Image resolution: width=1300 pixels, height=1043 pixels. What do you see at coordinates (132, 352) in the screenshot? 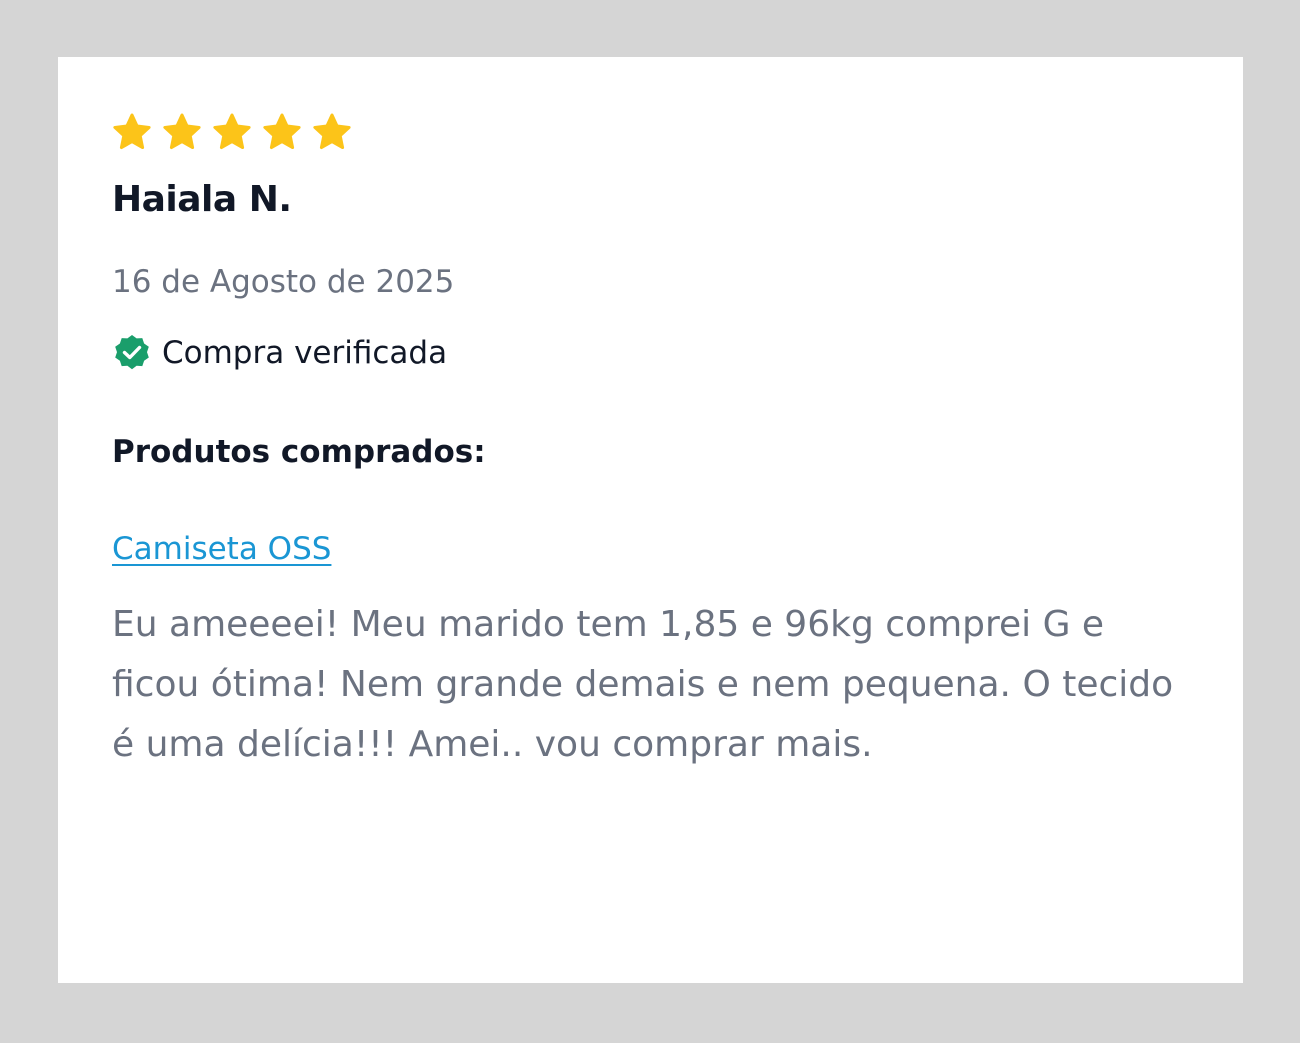
I see `verified-badge-icon` at bounding box center [132, 352].